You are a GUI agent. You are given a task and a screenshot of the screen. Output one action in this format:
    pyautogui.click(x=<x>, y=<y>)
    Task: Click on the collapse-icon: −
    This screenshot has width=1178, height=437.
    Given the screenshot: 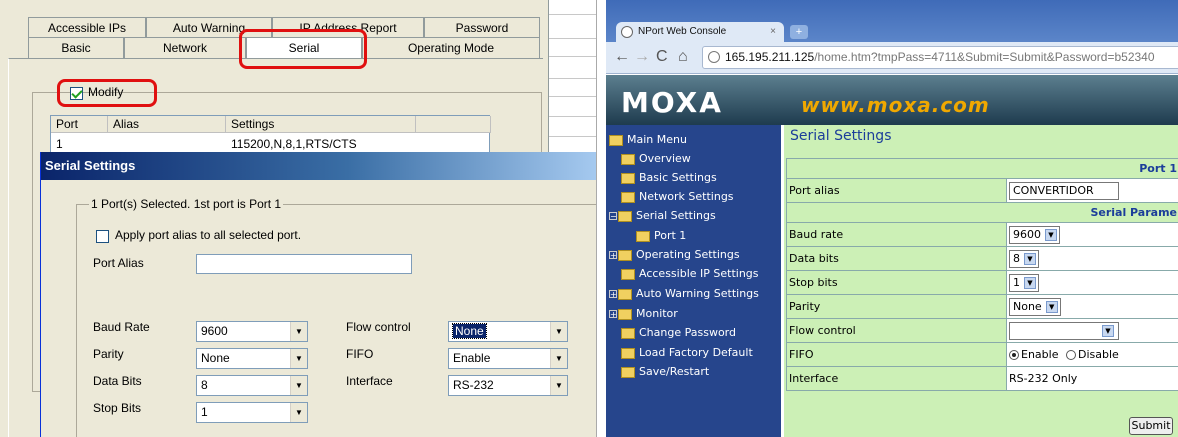 What is the action you would take?
    pyautogui.click(x=613, y=216)
    